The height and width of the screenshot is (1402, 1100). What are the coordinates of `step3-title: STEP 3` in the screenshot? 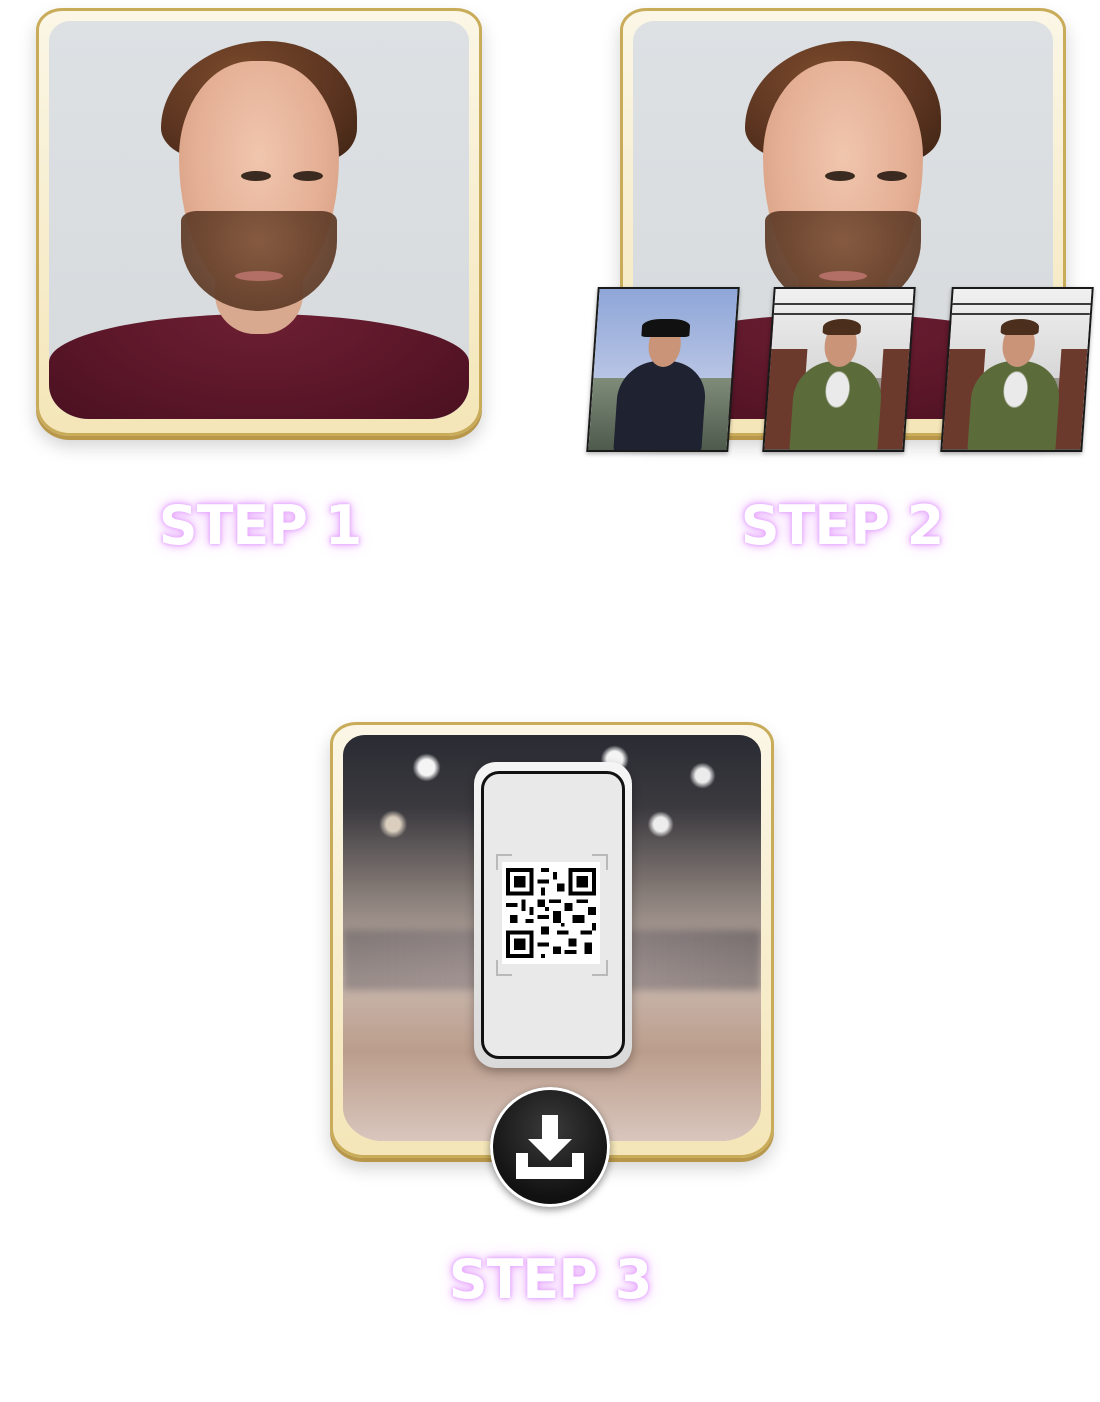 It's located at (550, 1279).